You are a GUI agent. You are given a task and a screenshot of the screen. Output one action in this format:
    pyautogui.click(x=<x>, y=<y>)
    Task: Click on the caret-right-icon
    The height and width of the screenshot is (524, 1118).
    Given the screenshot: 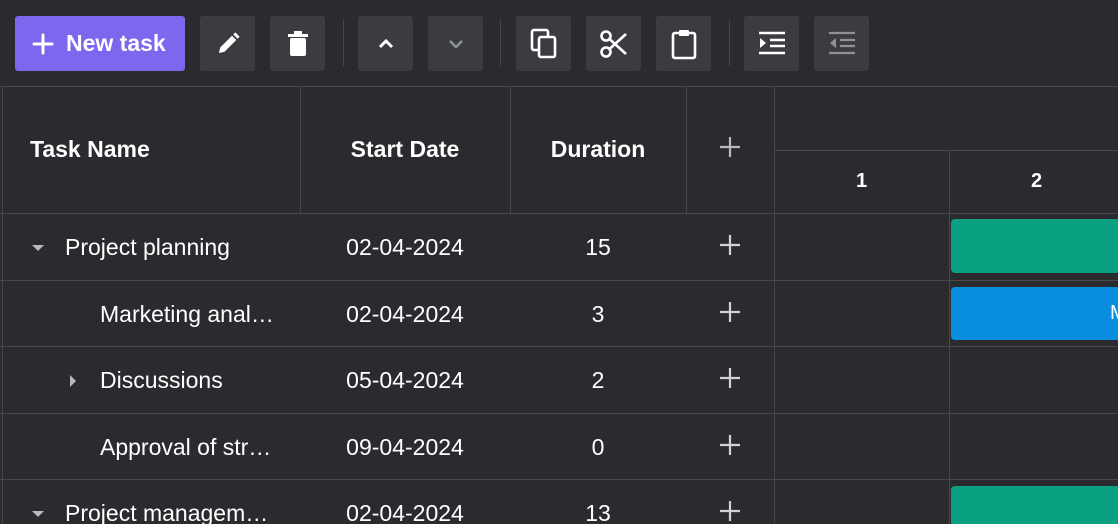 What is the action you would take?
    pyautogui.click(x=73, y=380)
    